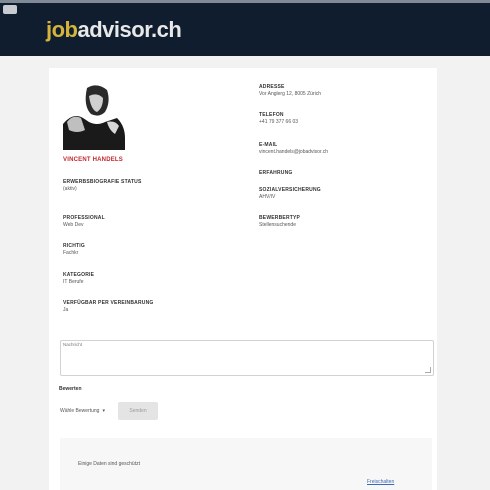 This screenshot has width=490, height=490. I want to click on field-email: E-Mail vincent.handels@jobadvisor.ch, so click(293, 149).